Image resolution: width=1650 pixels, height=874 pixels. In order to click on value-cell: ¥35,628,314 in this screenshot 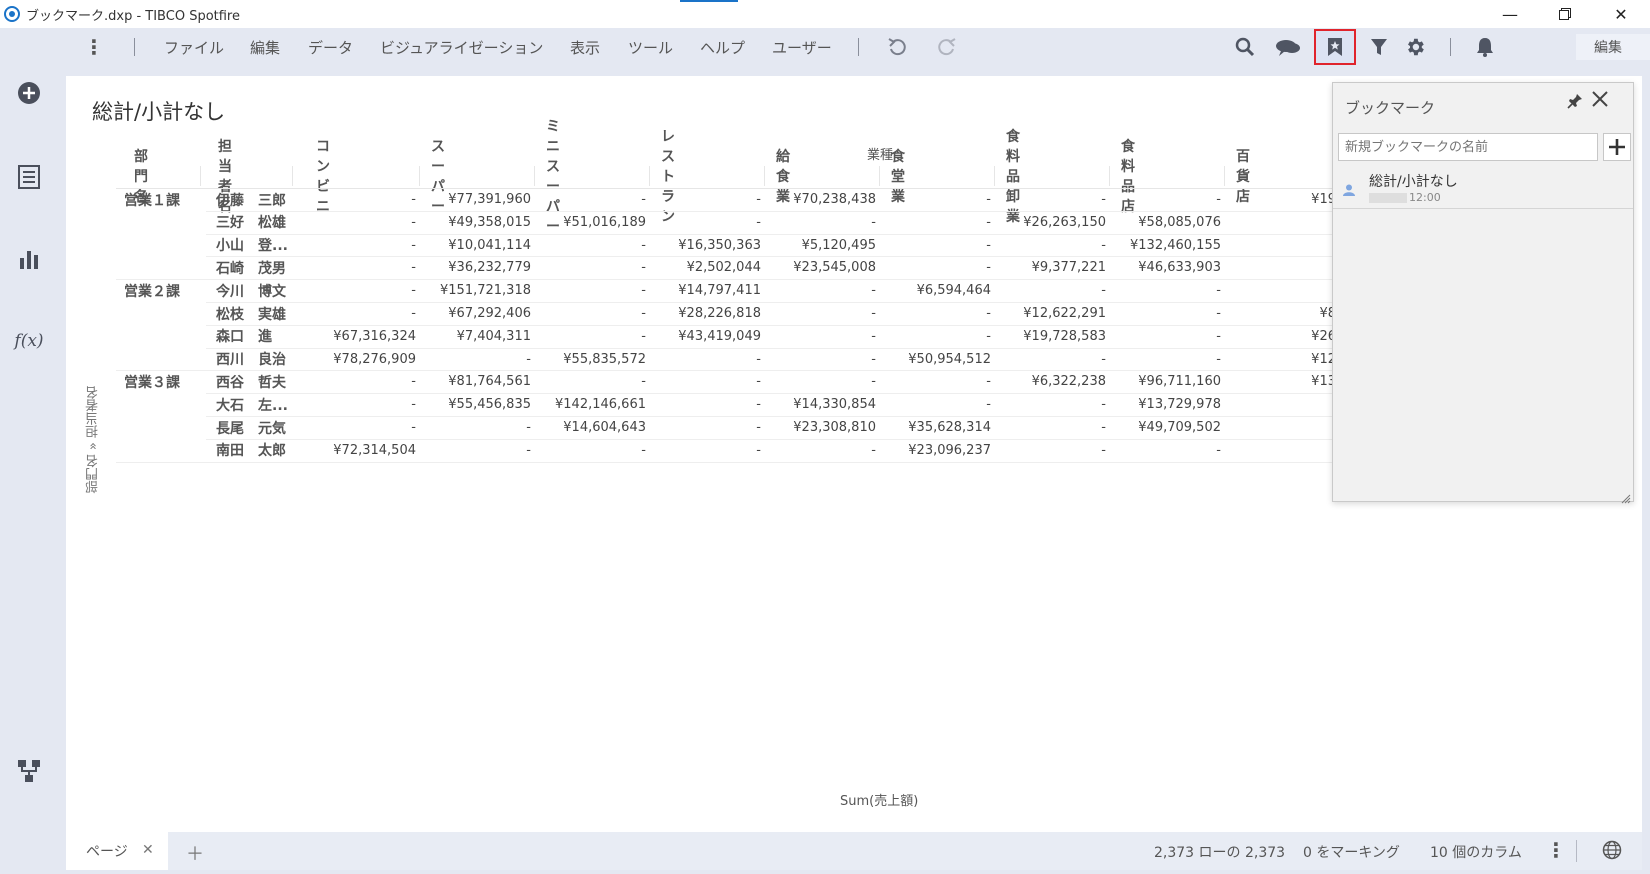, I will do `click(936, 427)`.